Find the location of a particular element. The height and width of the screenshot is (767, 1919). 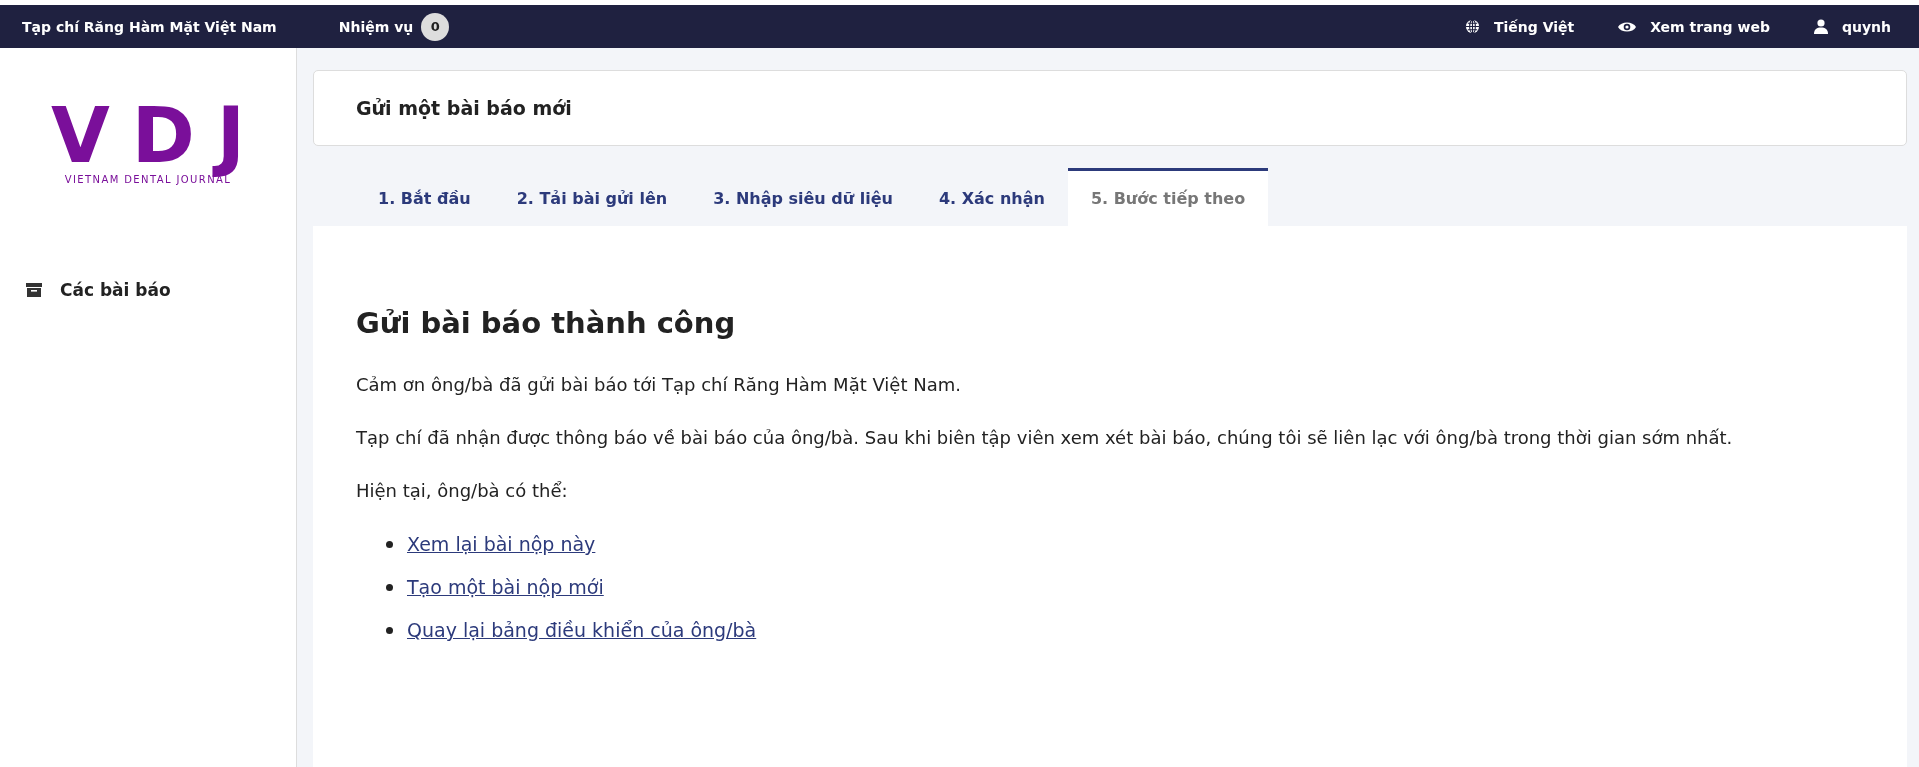

paragraph: Tạp chí đã nhận được thông báo về bài báo của ông/bà. Sau khi biên tập viên xem xét bài báo, chúng tôi sẽ liên lạc với ông/bà trong thời gian sớm nhất. is located at coordinates (1045, 437).